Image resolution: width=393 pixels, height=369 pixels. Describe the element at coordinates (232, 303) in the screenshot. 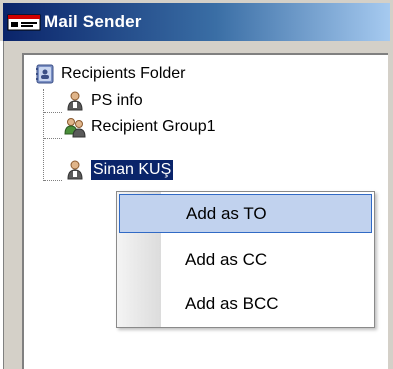

I see `menu-item-label: Add as BCC` at that location.